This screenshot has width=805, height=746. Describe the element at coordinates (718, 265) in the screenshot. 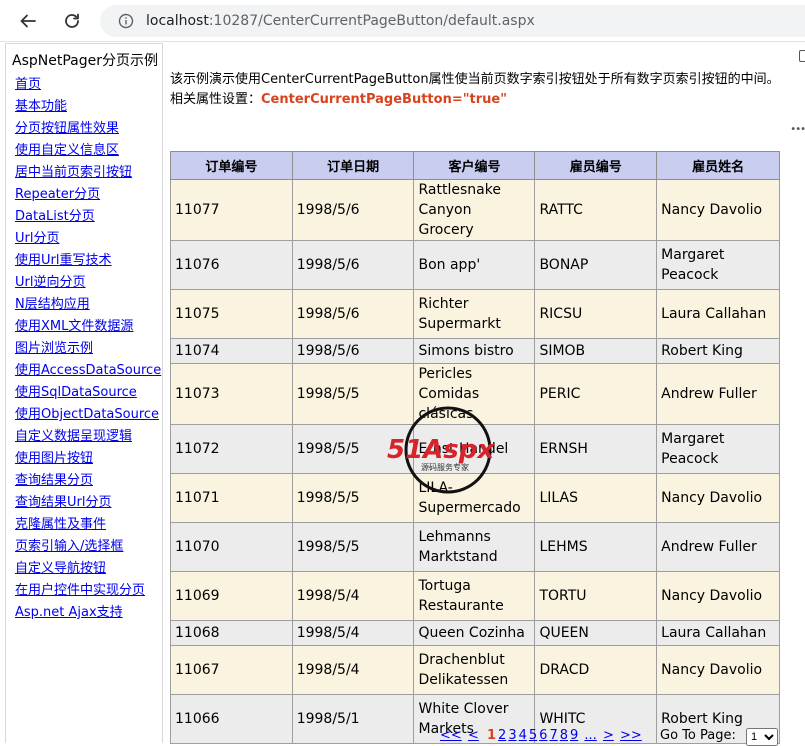

I see `cell-employee-name: Margaret Peacock` at that location.